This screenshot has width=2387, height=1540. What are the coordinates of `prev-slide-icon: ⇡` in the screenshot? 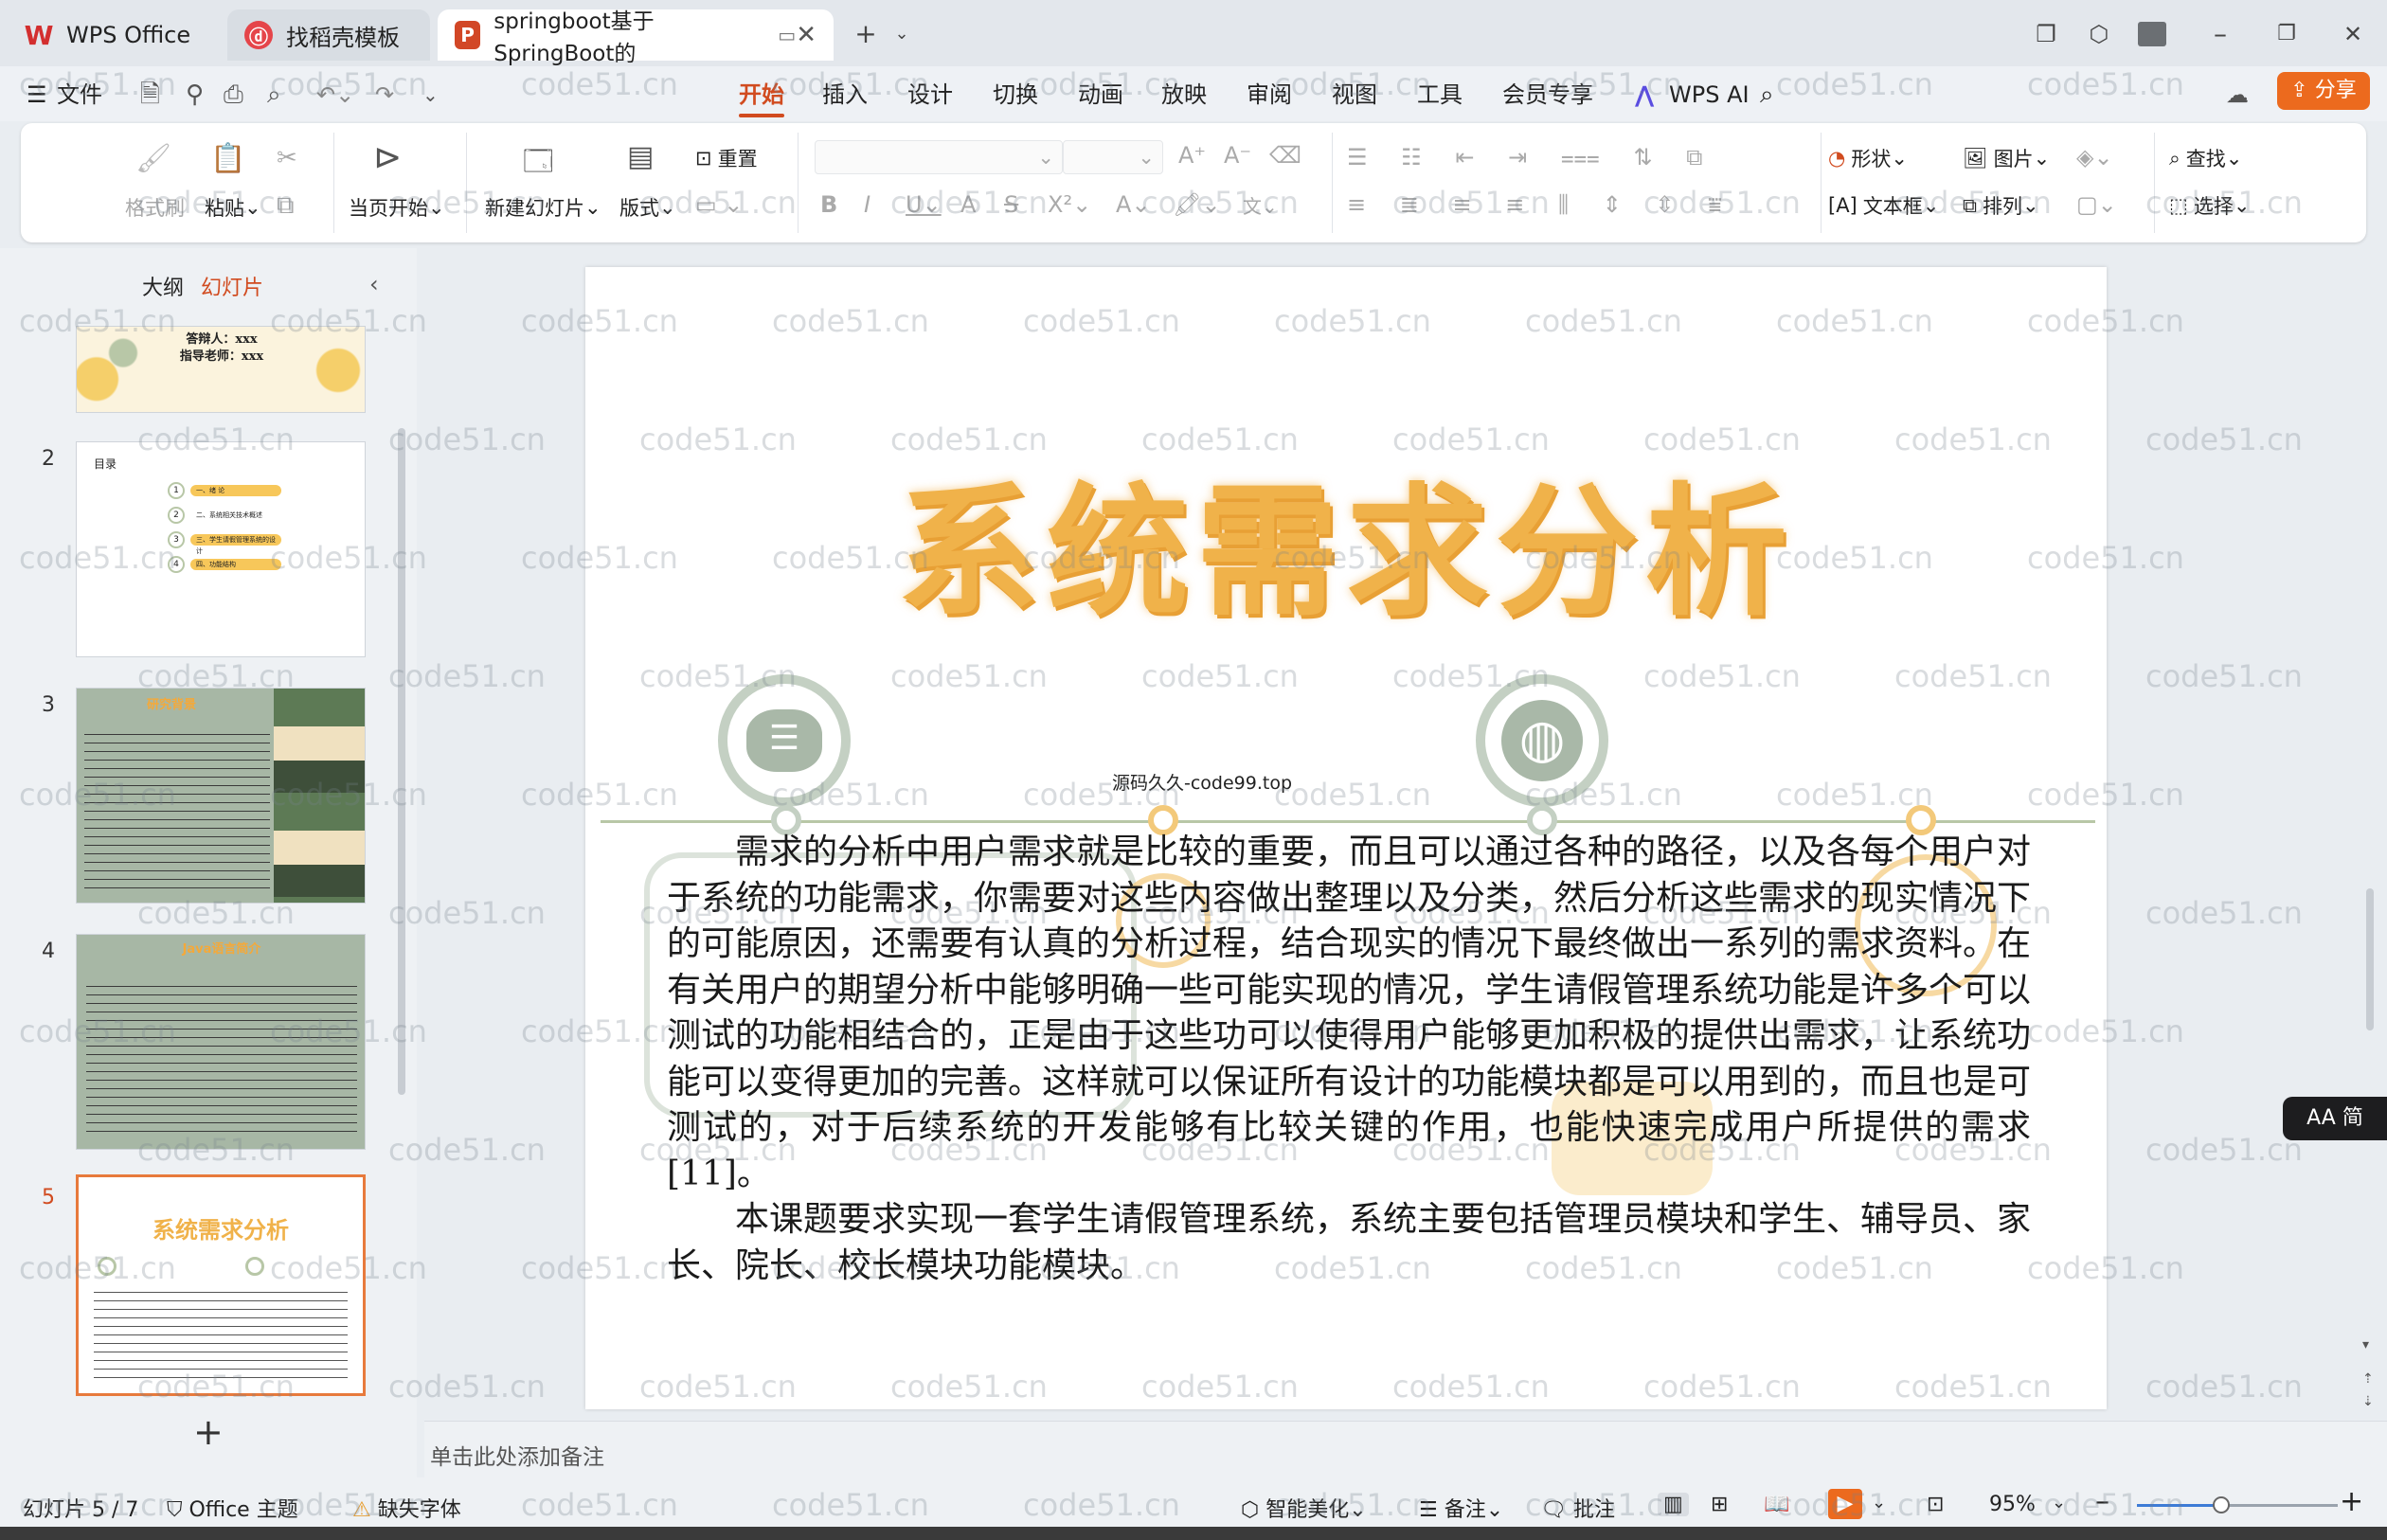 It's located at (2368, 1379).